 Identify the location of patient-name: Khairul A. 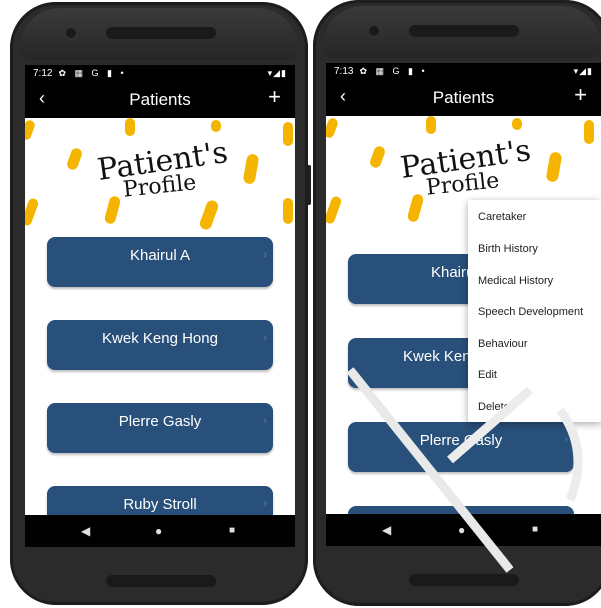
(160, 255).